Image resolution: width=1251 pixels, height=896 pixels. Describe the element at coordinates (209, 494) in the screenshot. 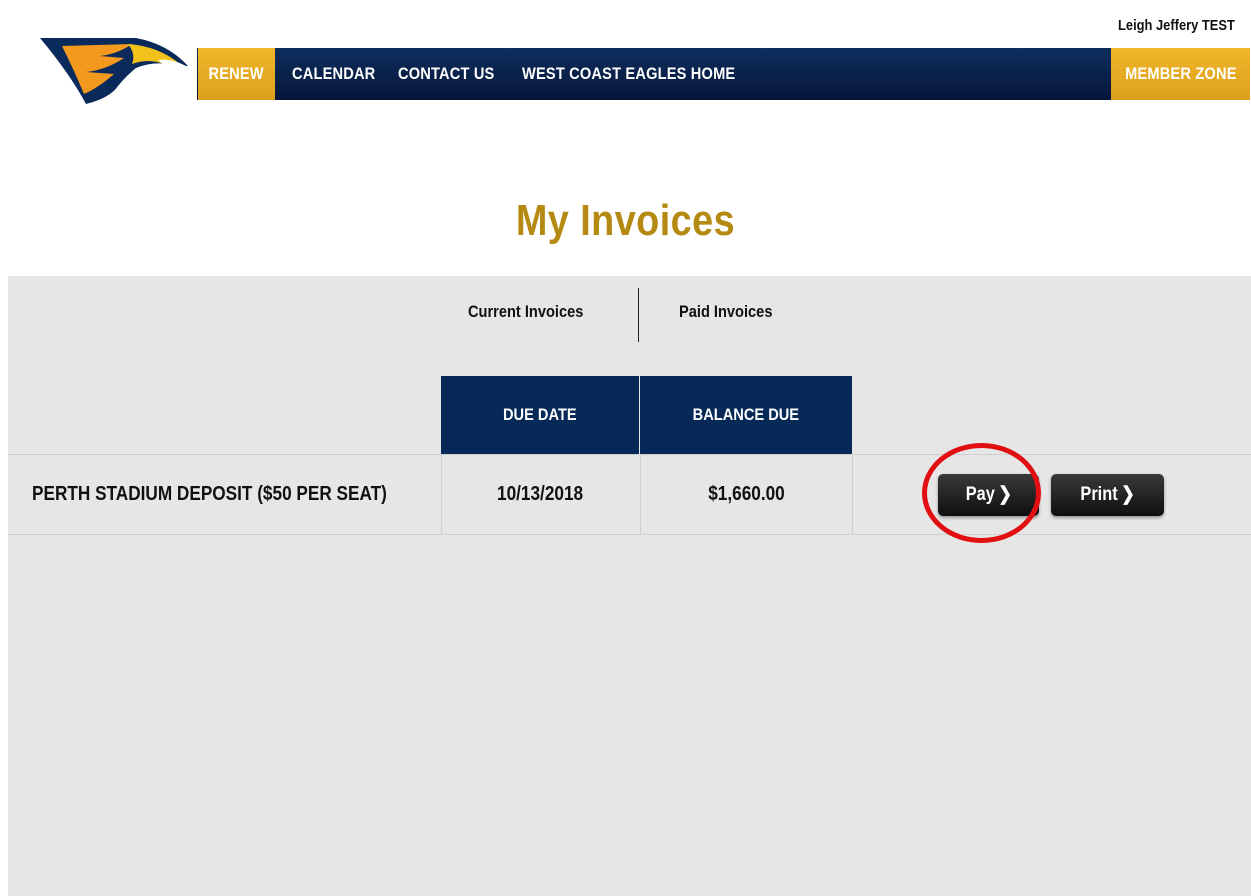

I see `invoice-description: PERTH STADIUM DEPOSIT ($50 PER SEAT)` at that location.